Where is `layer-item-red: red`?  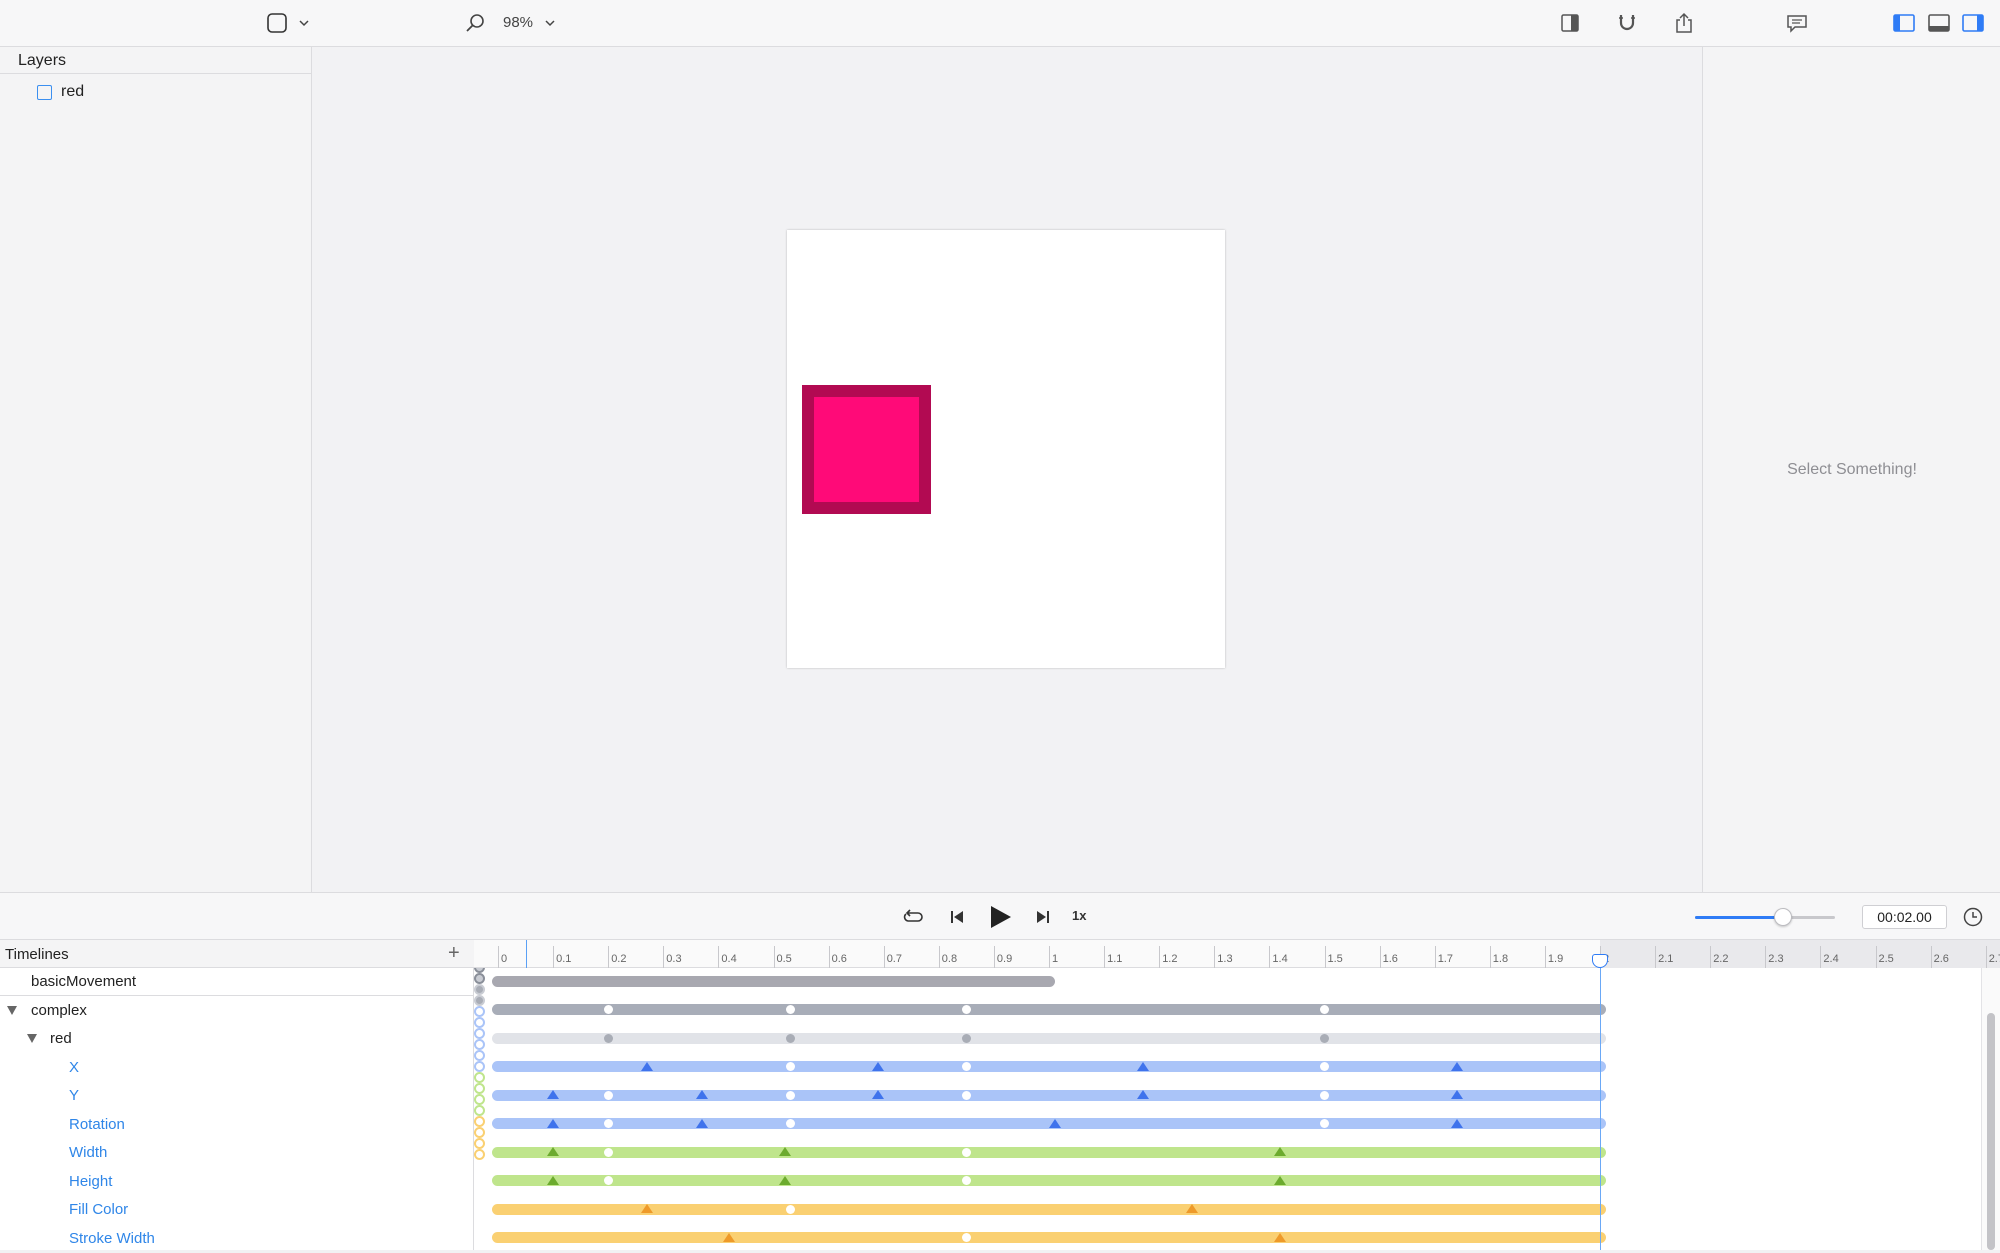 layer-item-red: red is located at coordinates (60, 92).